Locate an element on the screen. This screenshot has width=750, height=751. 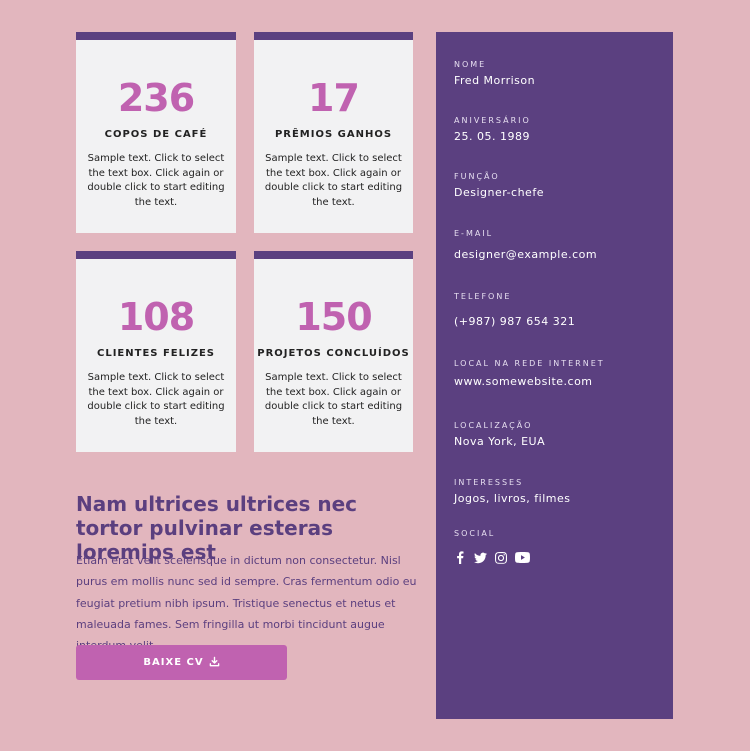
stat-value: 150 is located at coordinates (333, 317).